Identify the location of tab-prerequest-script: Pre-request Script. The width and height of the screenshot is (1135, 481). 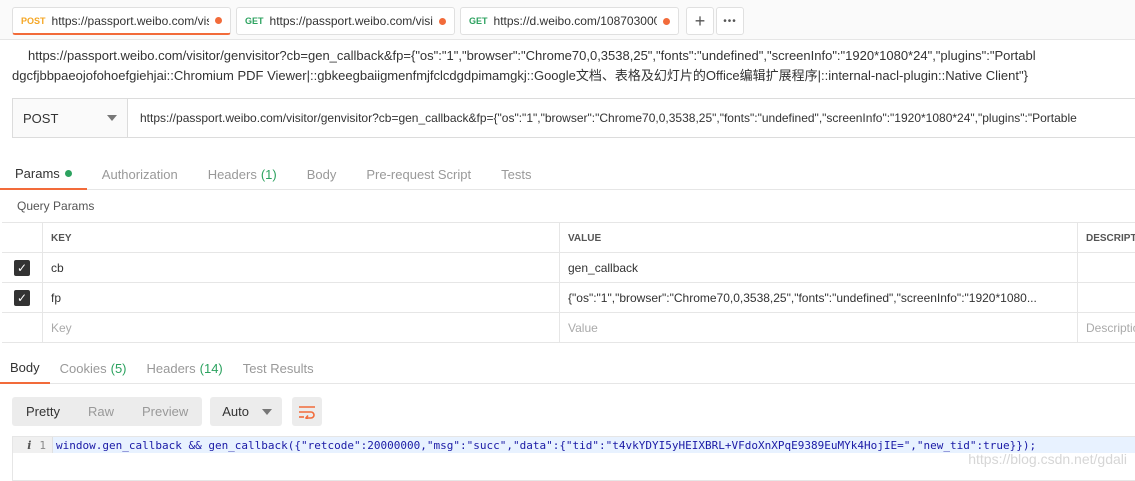
(418, 174).